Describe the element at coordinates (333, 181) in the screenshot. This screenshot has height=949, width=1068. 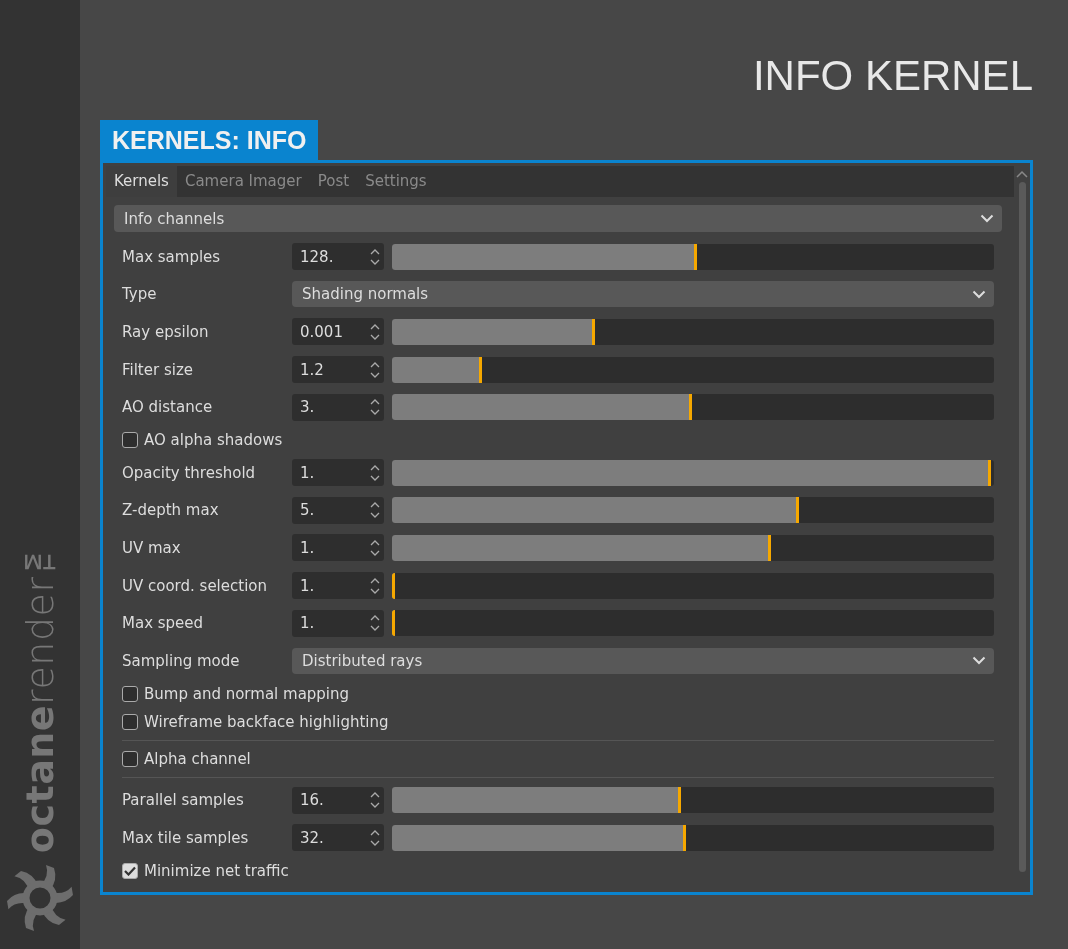
I see `tab: Post` at that location.